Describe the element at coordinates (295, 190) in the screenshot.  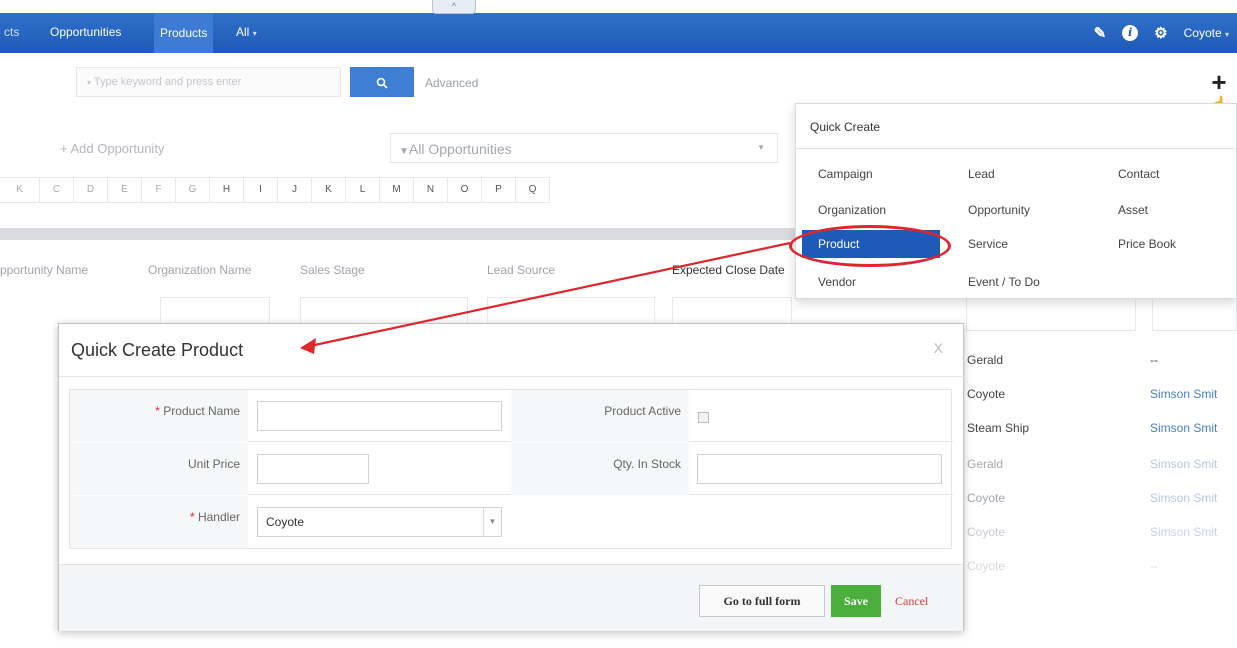
I see `alpha-letter: J` at that location.